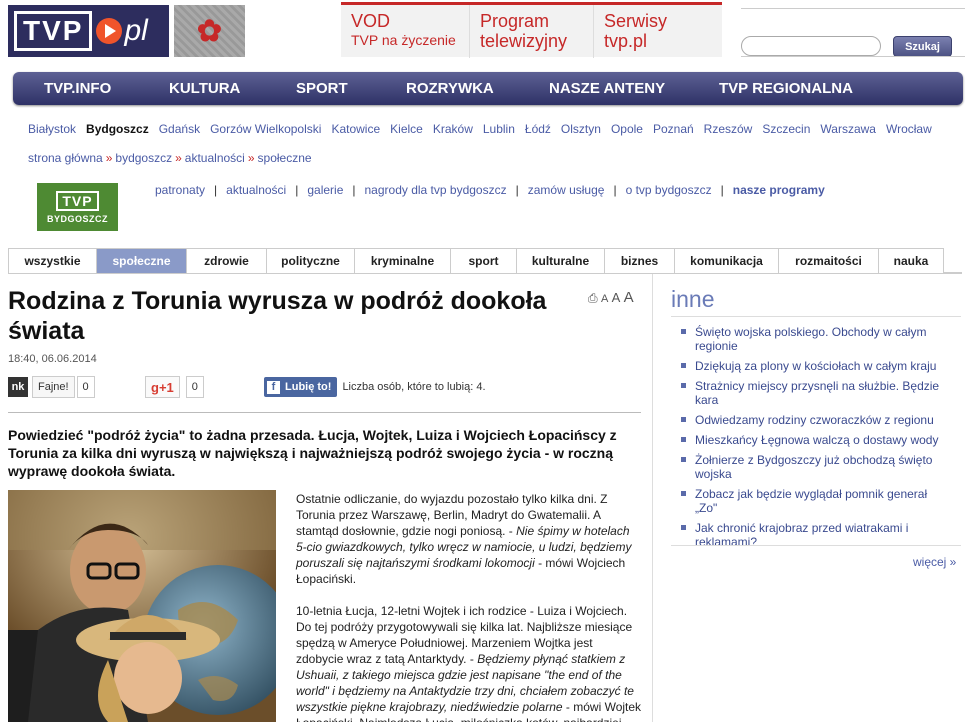  Describe the element at coordinates (109, 31) in the screenshot. I see `play-icon` at that location.